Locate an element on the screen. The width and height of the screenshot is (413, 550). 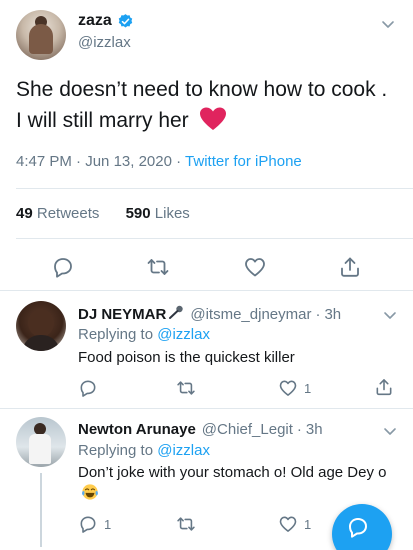
author-handle: @izzlax is located at coordinates (104, 42).